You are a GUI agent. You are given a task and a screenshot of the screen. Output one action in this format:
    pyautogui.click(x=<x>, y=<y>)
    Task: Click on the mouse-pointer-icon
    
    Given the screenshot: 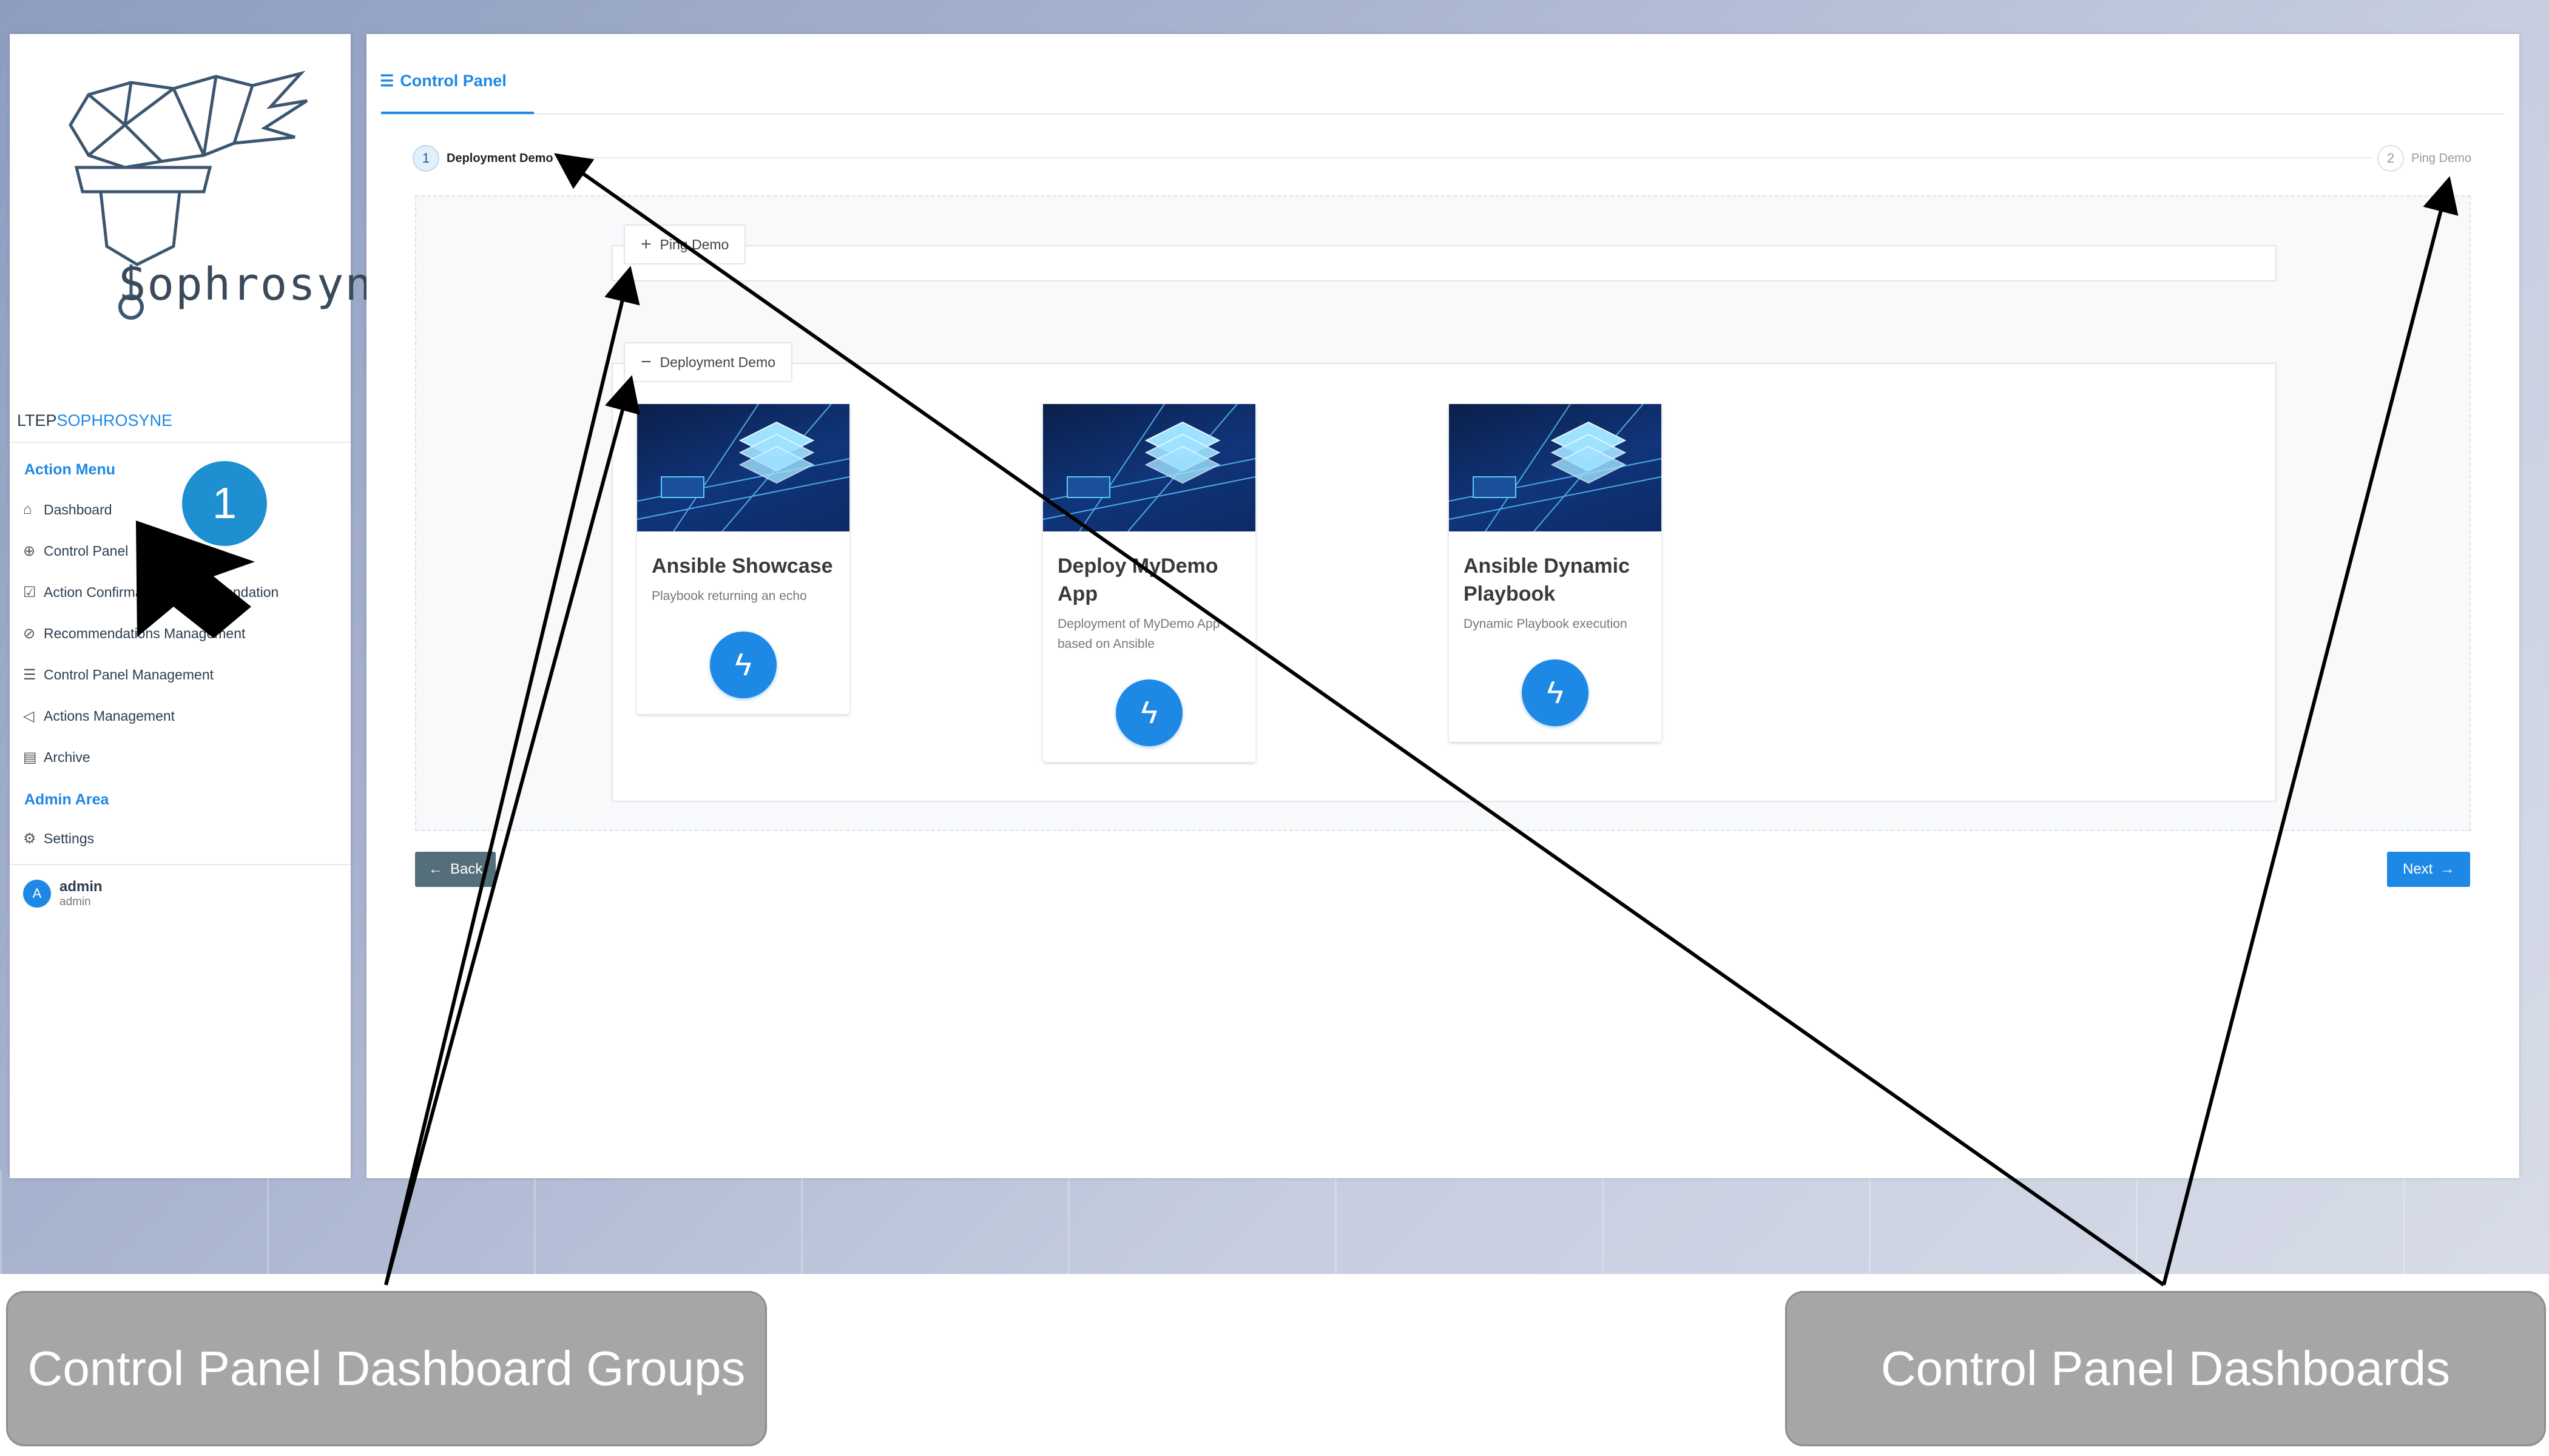 What is the action you would take?
    pyautogui.click(x=195, y=579)
    